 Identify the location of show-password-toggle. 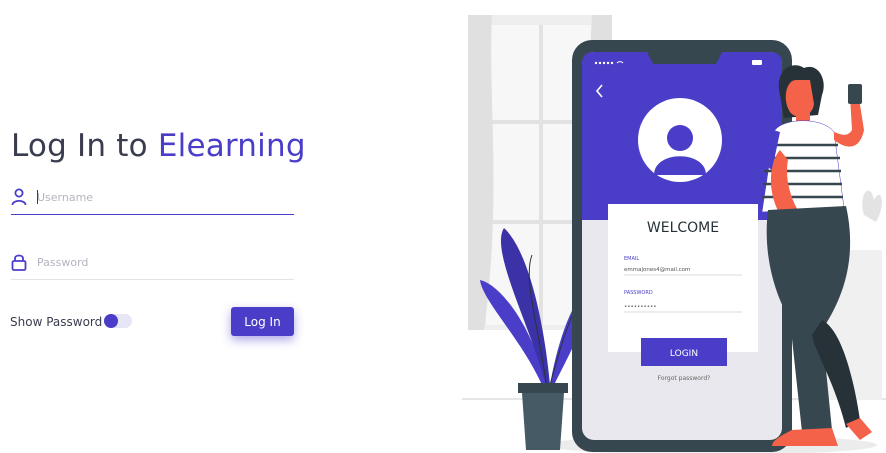
(118, 321).